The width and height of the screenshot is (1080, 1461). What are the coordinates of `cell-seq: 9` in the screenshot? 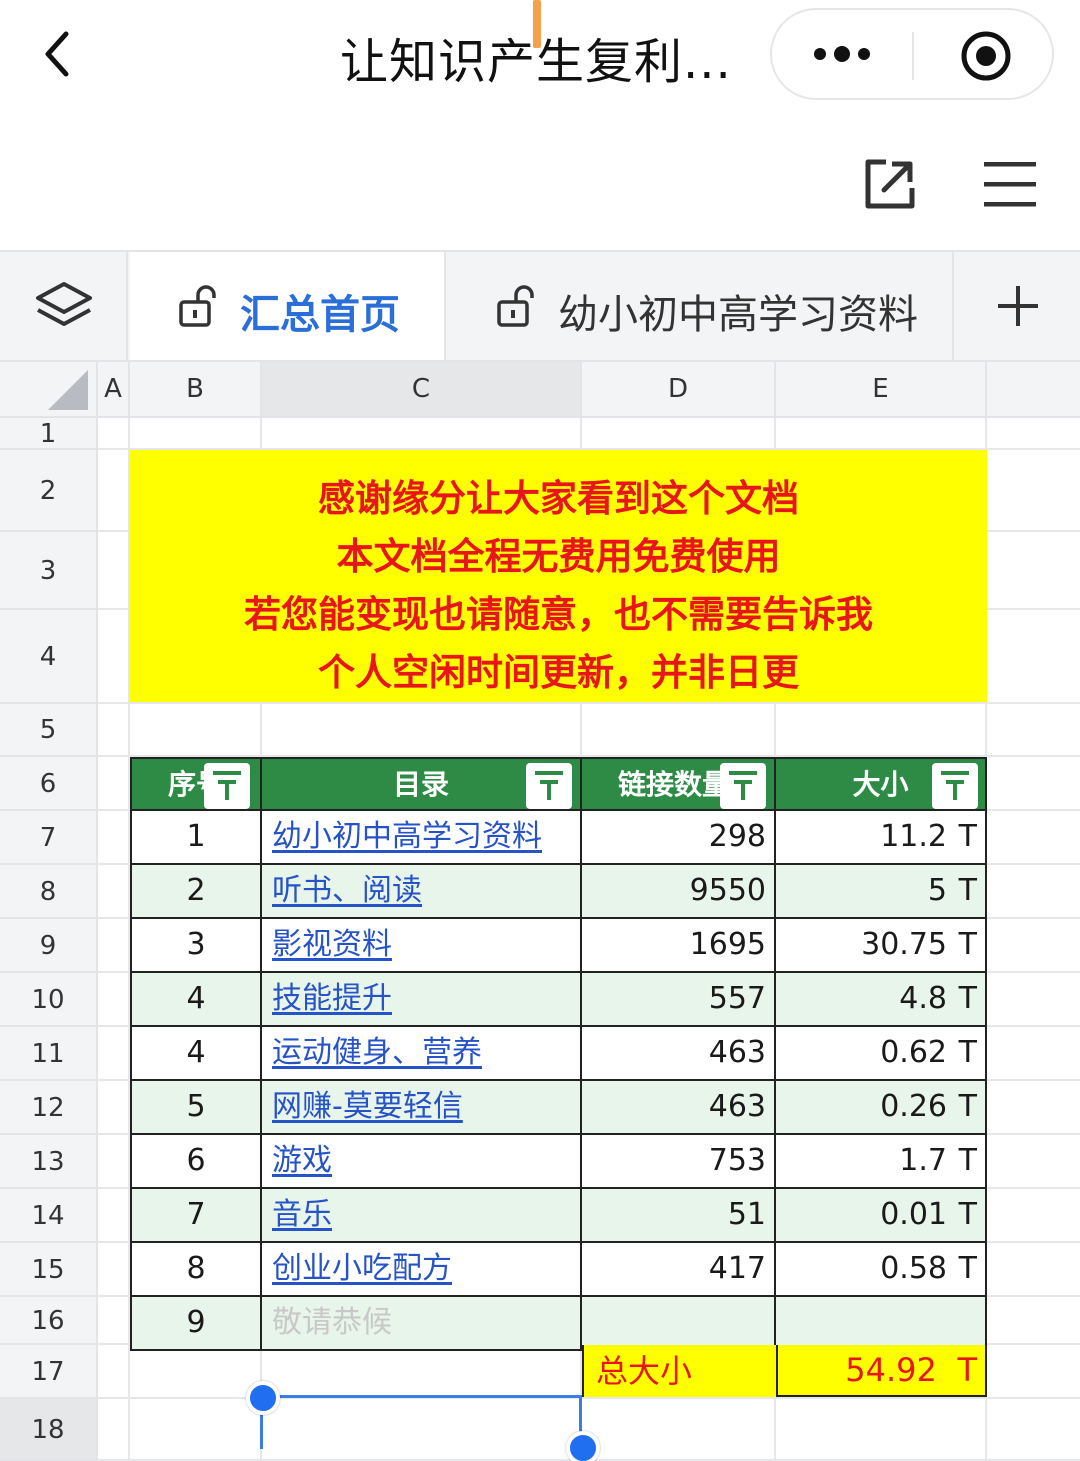 It's located at (196, 1323).